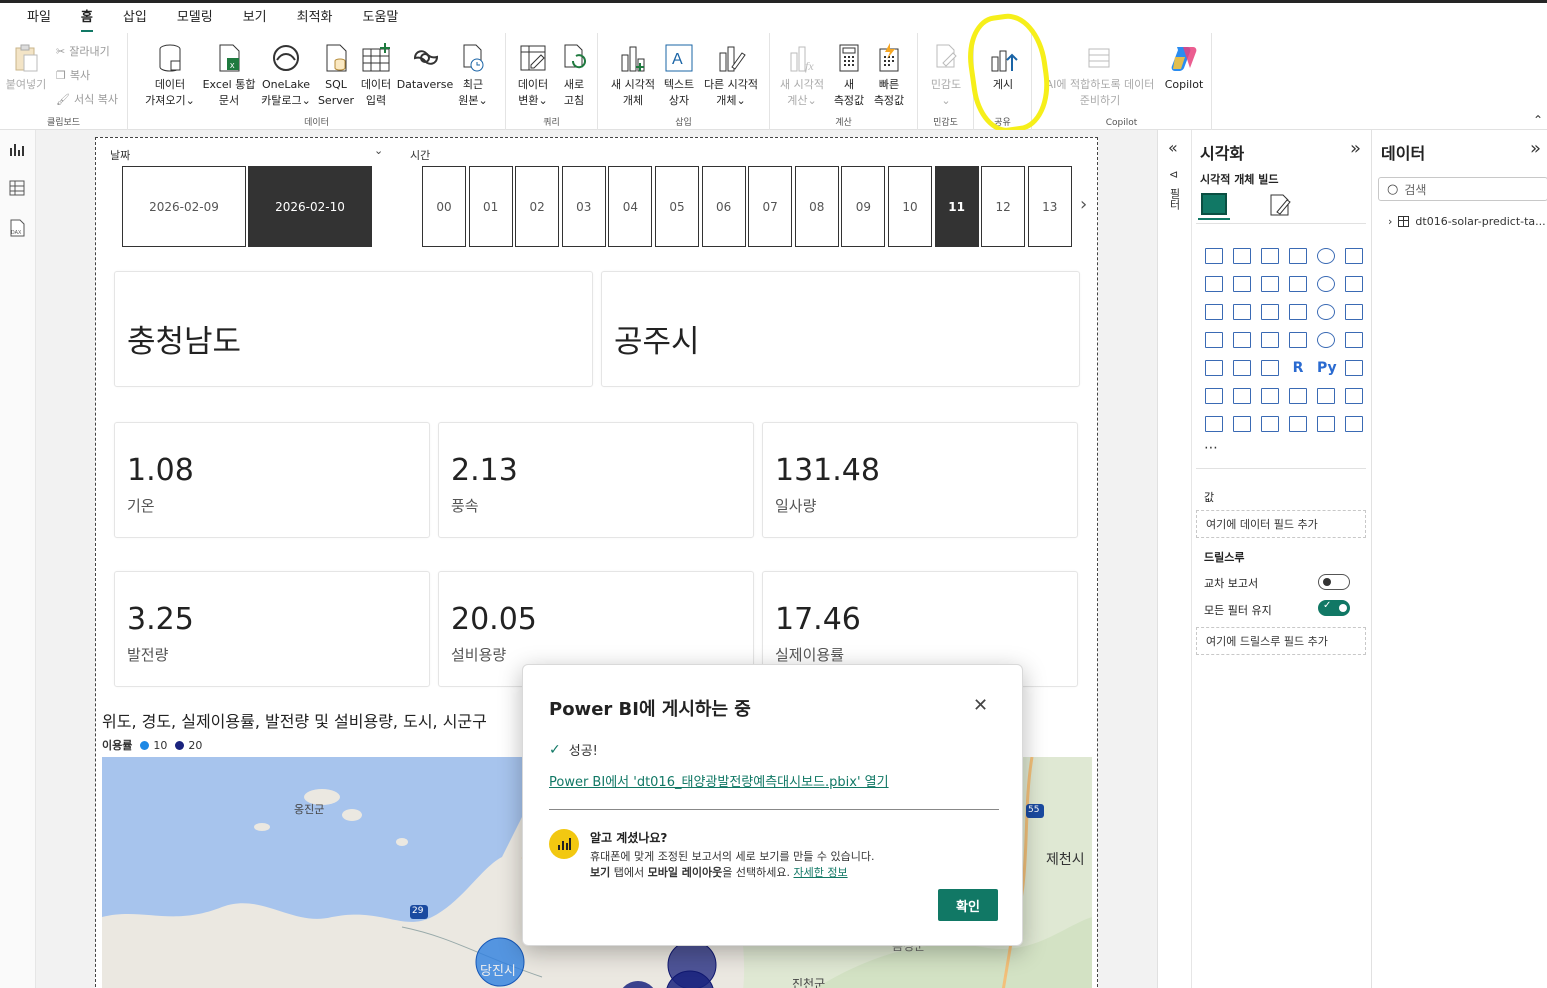  Describe the element at coordinates (87, 99) in the screenshot. I see `format-painter-button: 🖌 서식 복사` at that location.